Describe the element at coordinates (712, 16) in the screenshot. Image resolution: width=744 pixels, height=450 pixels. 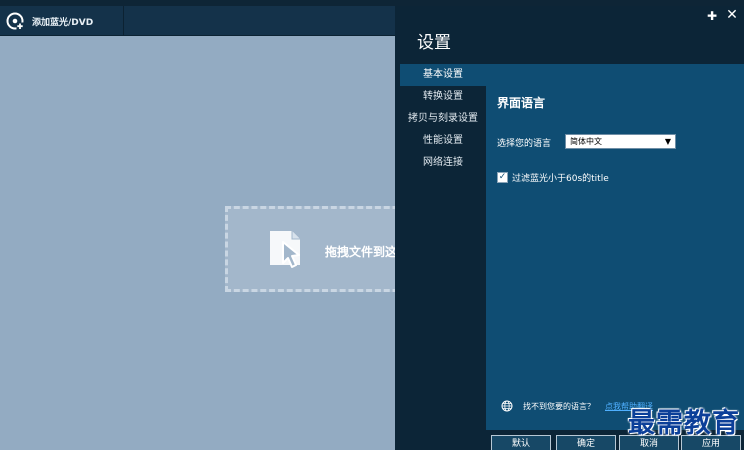
I see `pin-icon: ✚` at that location.